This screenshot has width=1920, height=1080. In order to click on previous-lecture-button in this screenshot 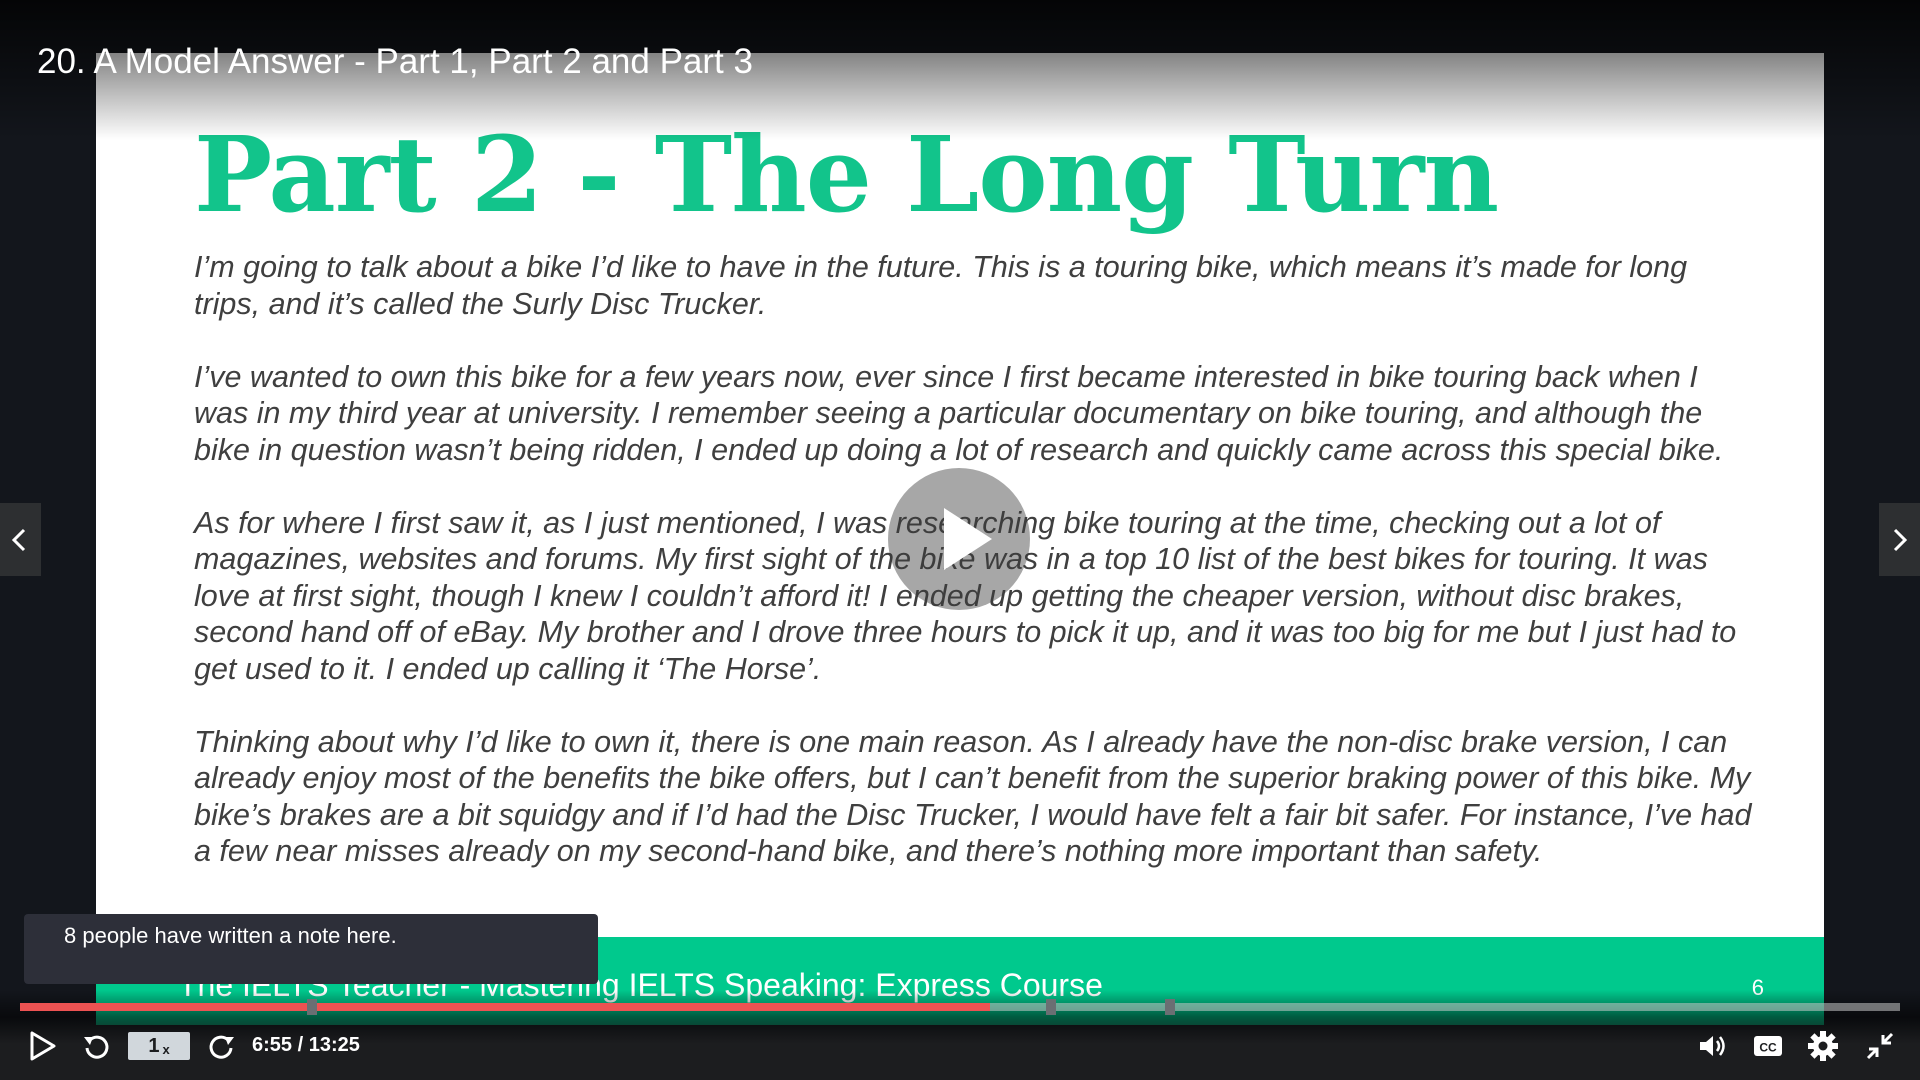, I will do `click(20, 539)`.